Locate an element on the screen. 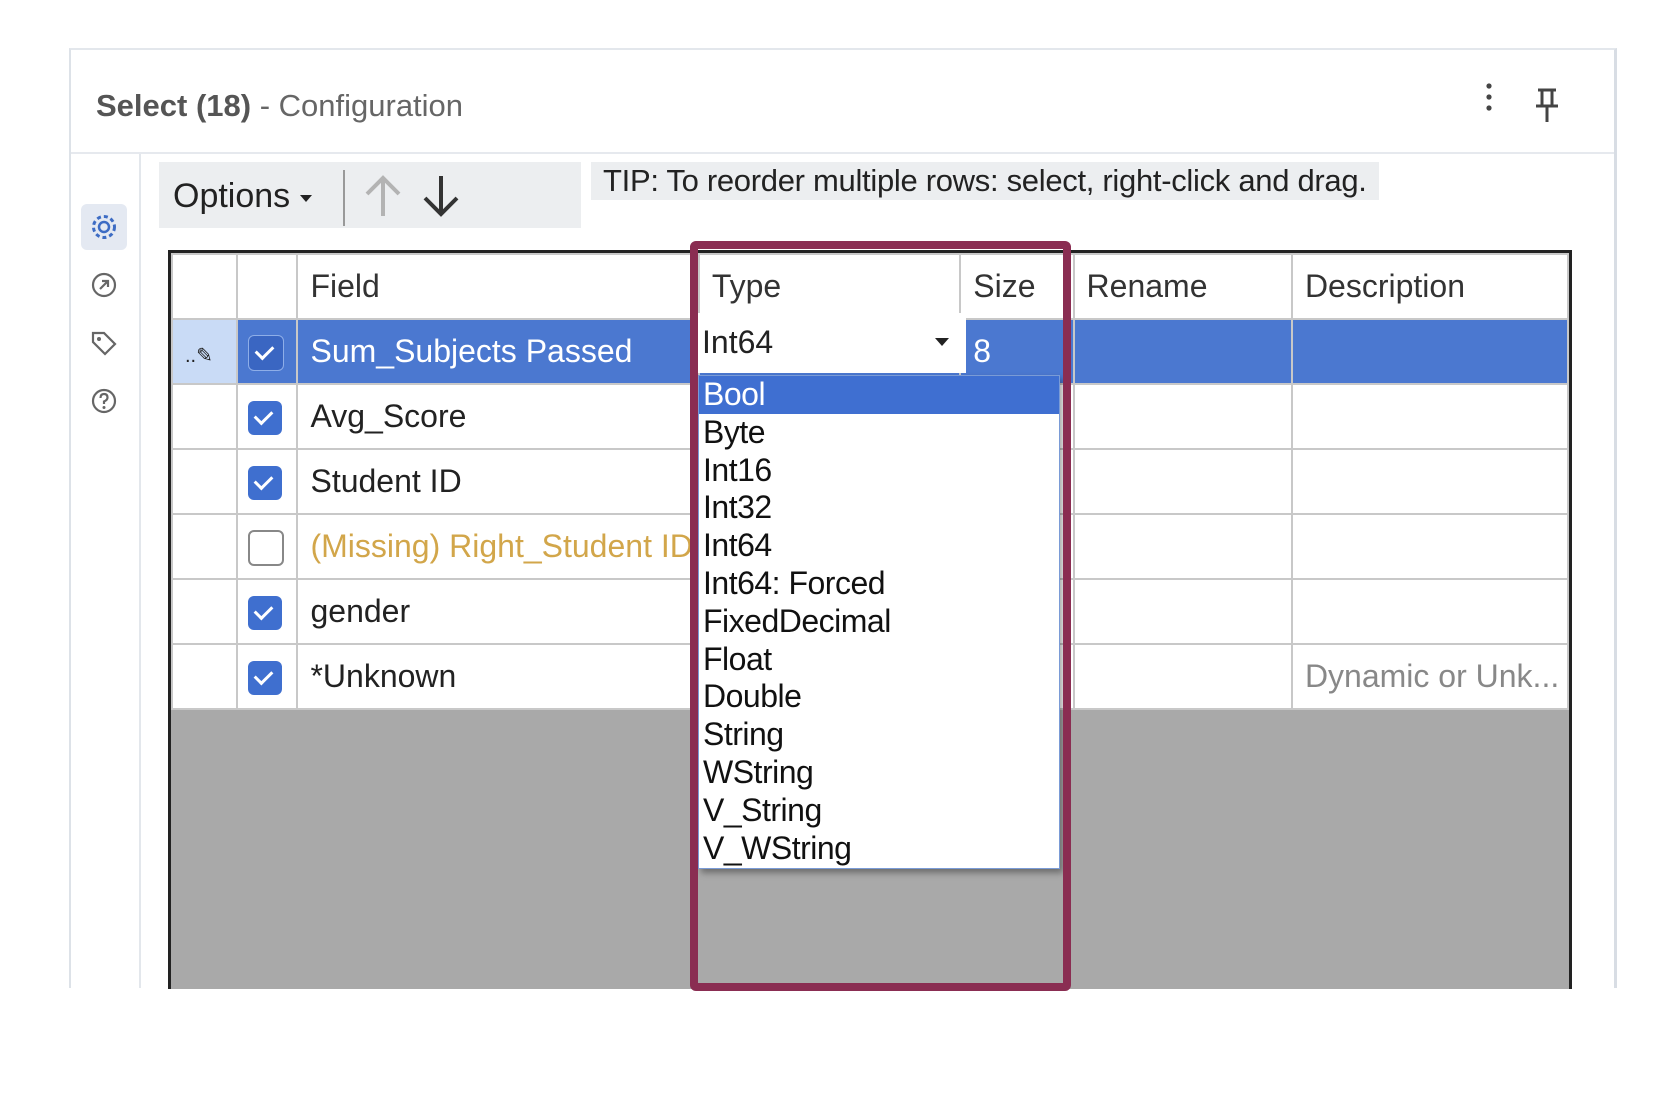  checkbox-unchecked is located at coordinates (266, 547).